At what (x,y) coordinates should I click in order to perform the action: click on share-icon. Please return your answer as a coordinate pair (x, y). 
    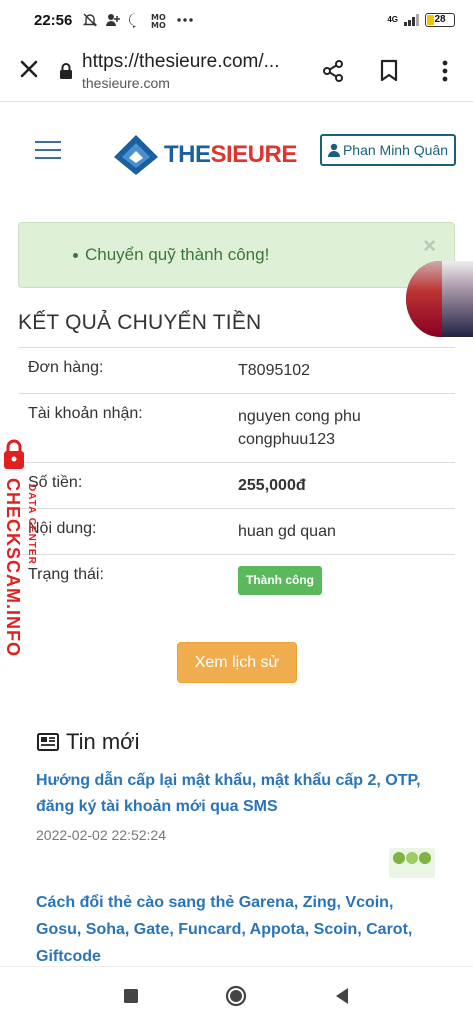
    Looking at the image, I should click on (333, 70).